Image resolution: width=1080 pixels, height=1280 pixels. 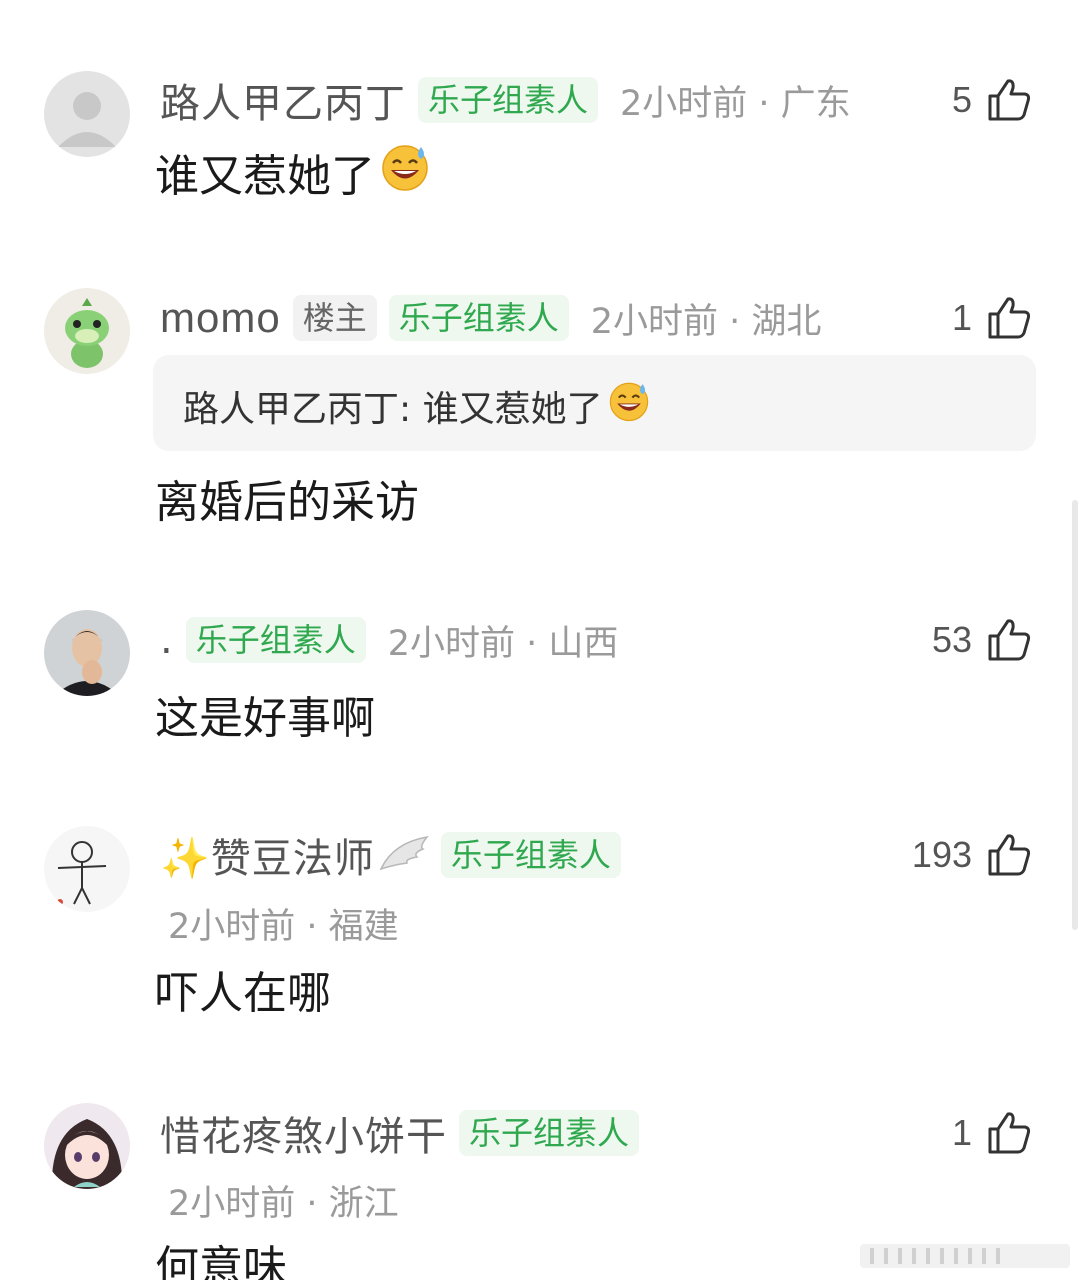 What do you see at coordinates (1075, 715) in the screenshot?
I see `scrollbar` at bounding box center [1075, 715].